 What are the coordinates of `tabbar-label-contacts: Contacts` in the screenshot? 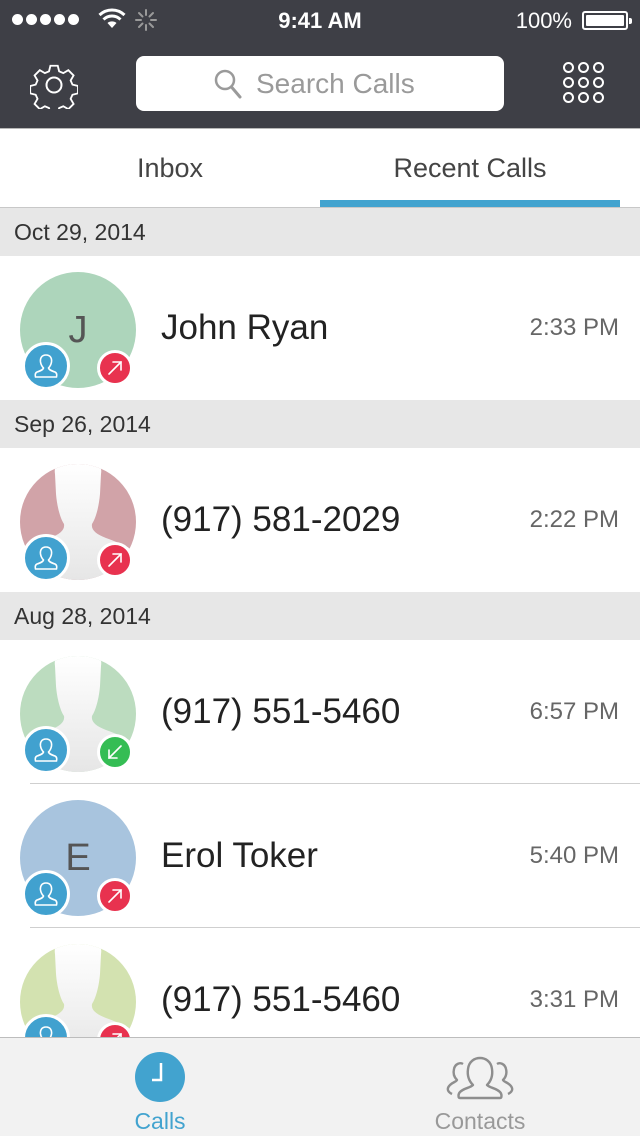 It's located at (480, 1121).